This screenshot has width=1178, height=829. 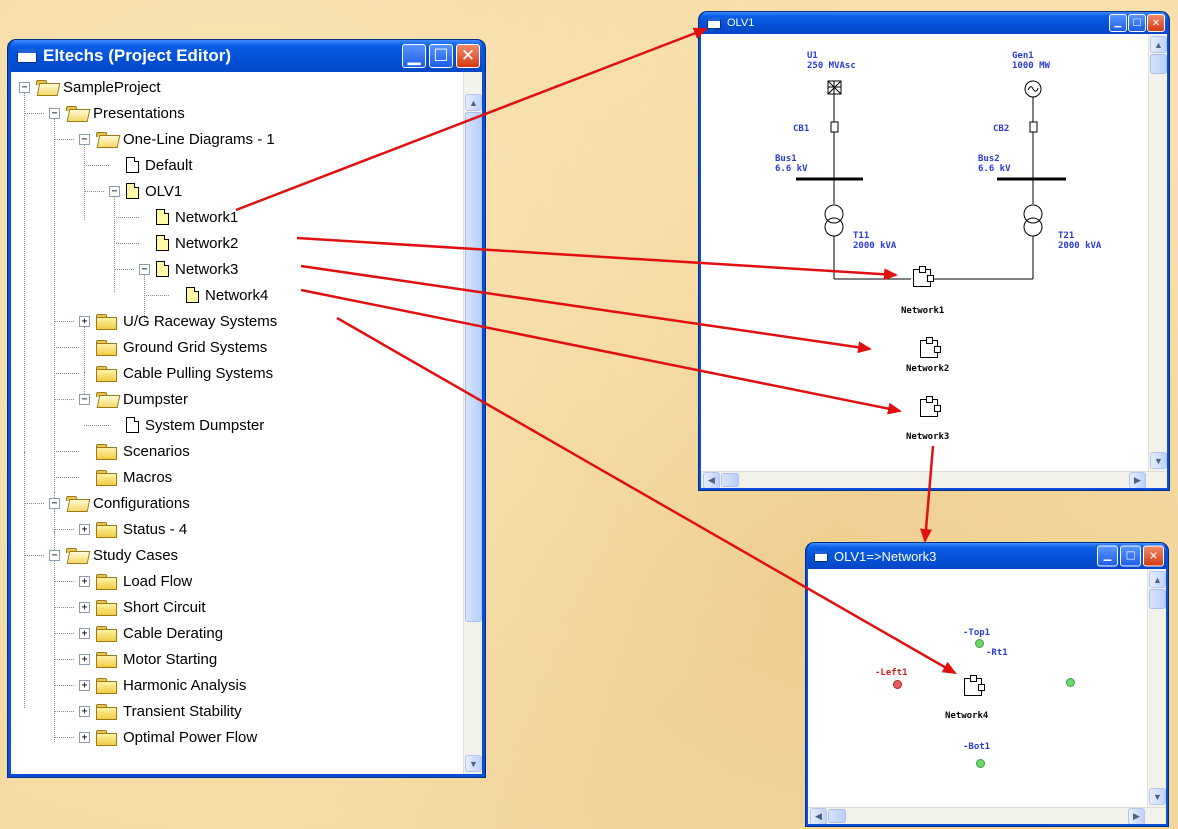 I want to click on network3-canvas: -Top1 -Rt1 -Left1 Network4 -Bot1, so click(x=977, y=688).